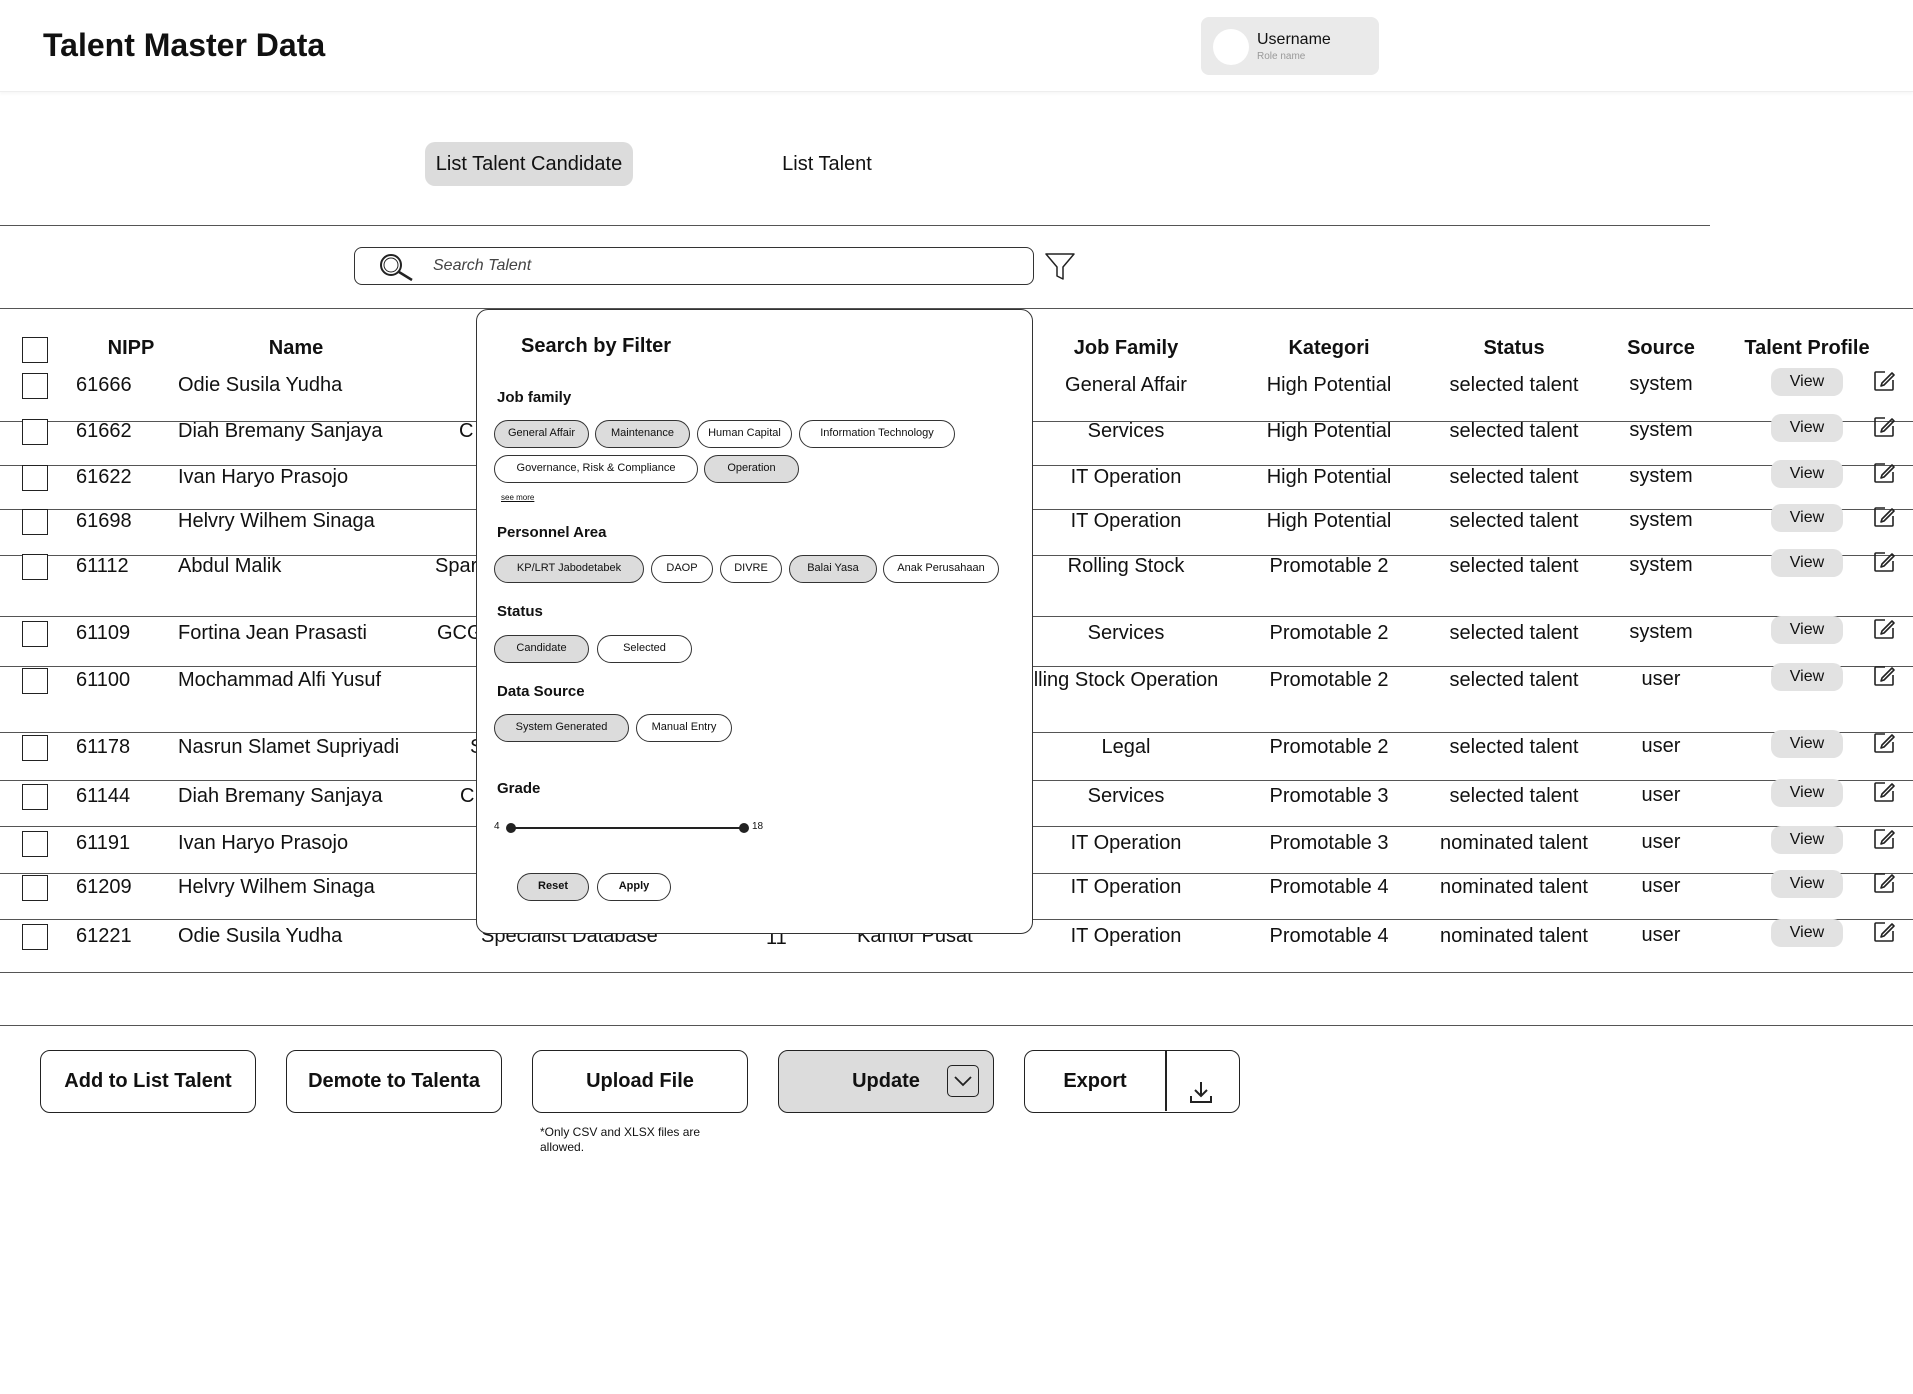  I want to click on user-card: Username Role name, so click(1290, 46).